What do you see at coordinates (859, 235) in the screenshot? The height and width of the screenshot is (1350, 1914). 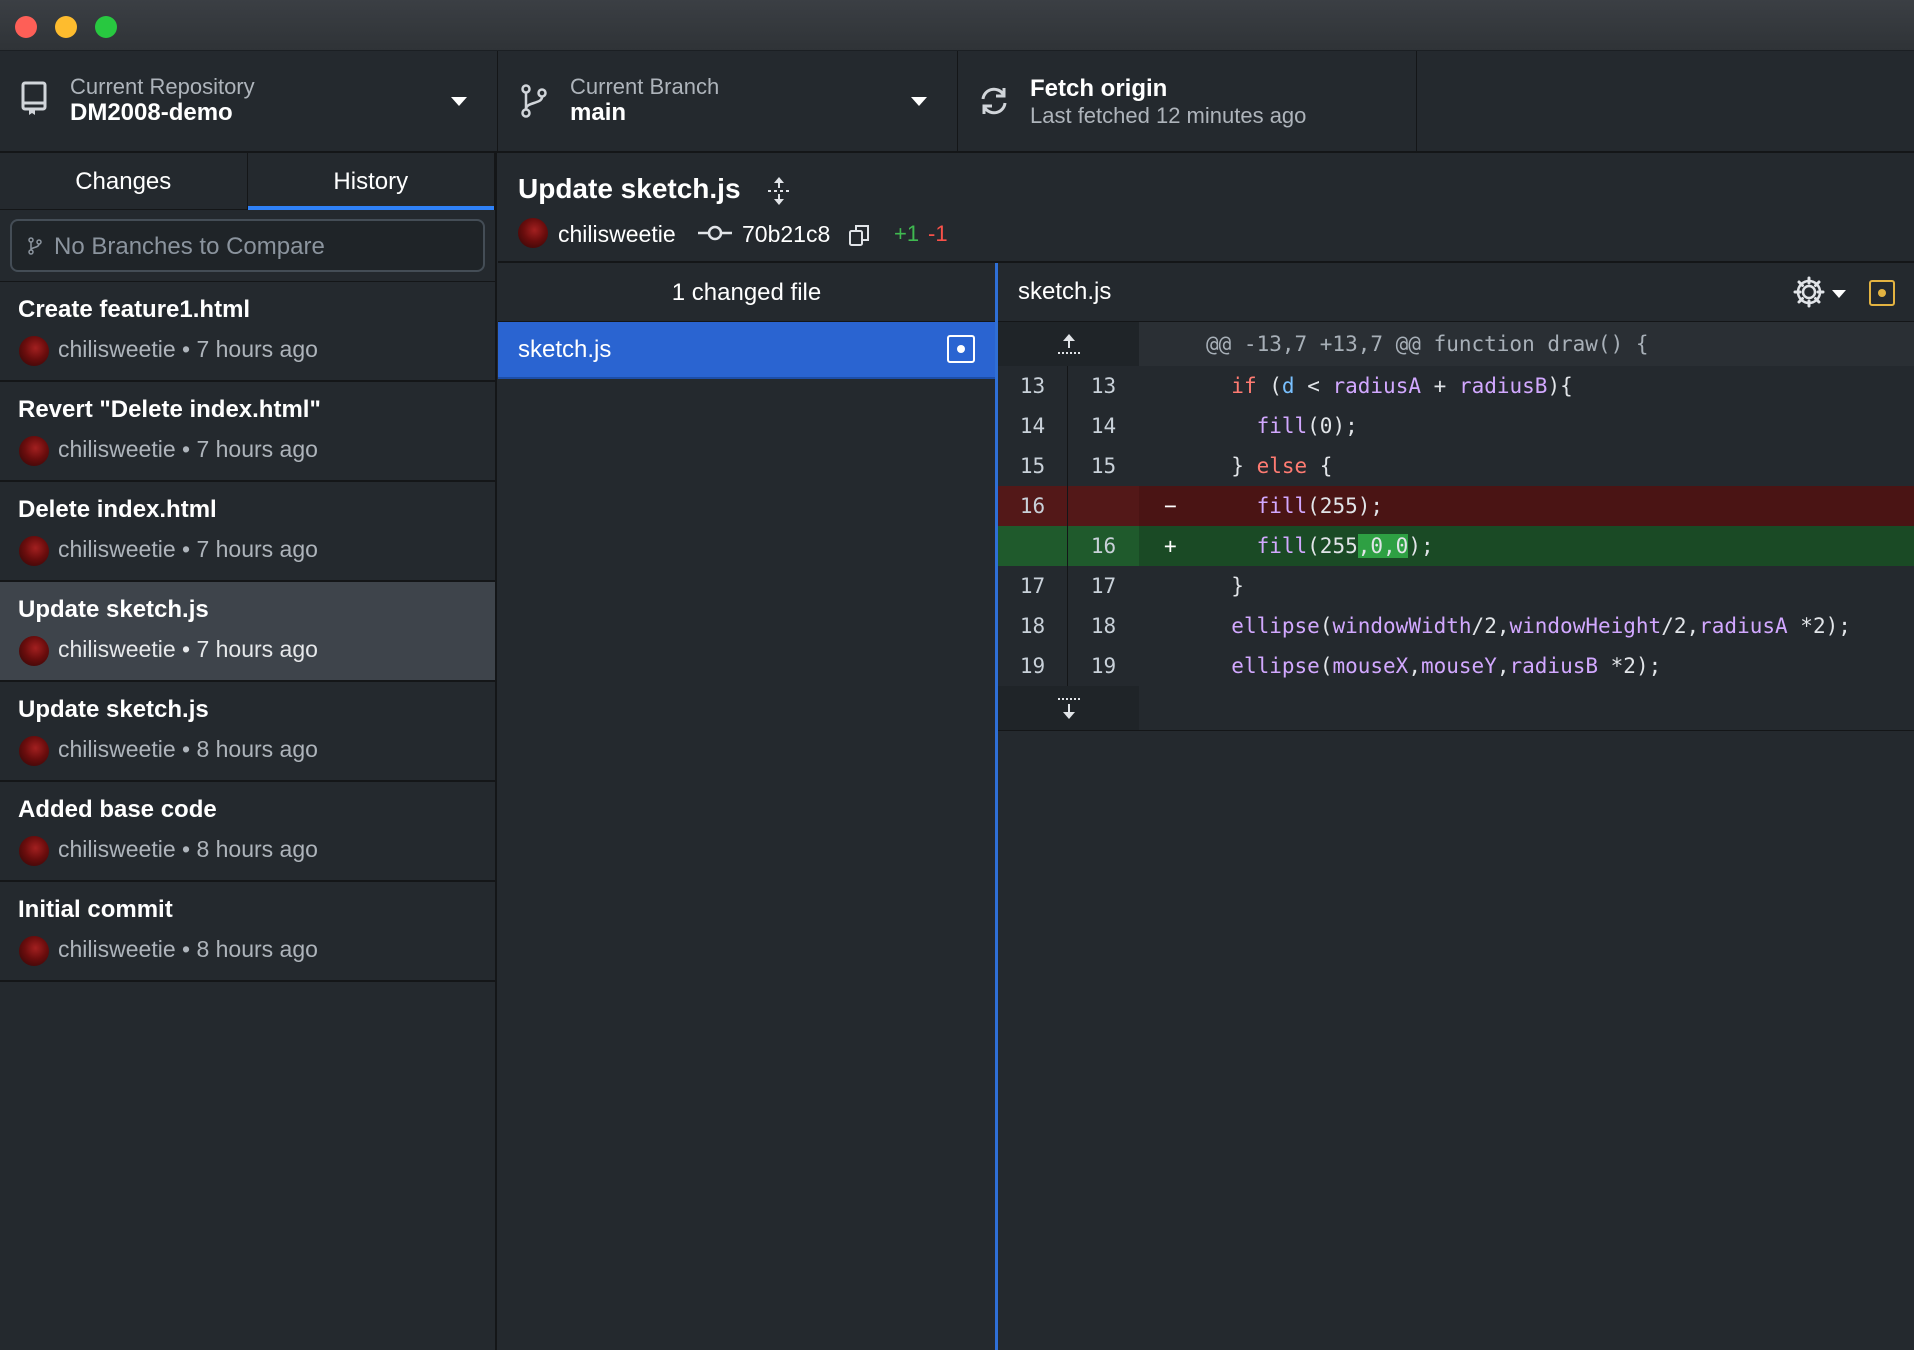 I see `copy-icon` at bounding box center [859, 235].